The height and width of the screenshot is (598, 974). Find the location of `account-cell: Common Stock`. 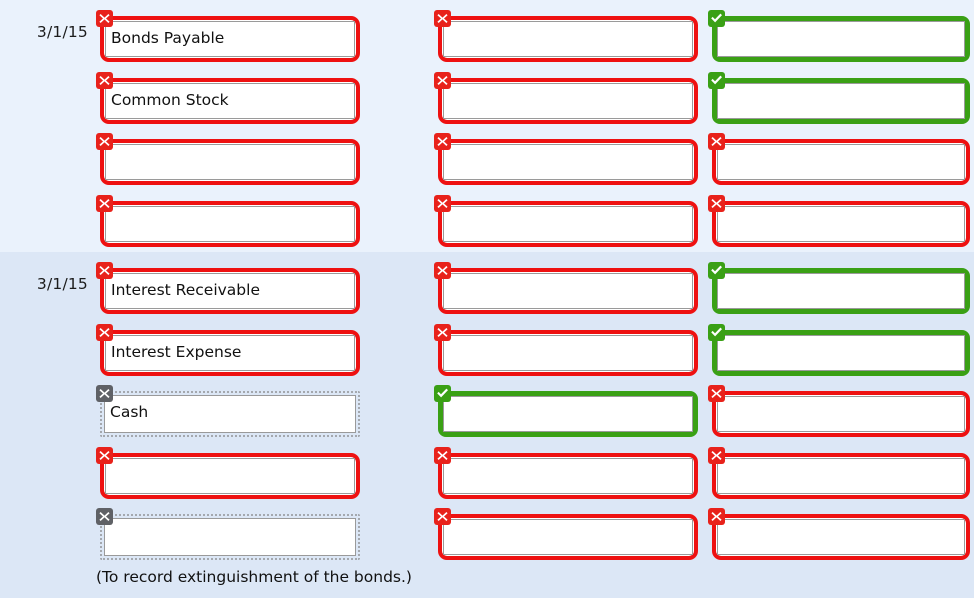

account-cell: Common Stock is located at coordinates (230, 96).